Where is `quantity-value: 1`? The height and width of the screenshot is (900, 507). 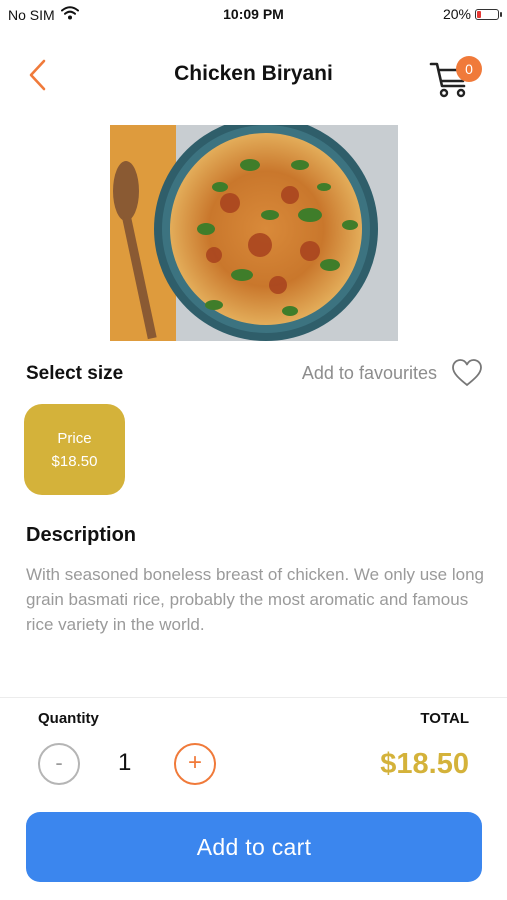
quantity-value: 1 is located at coordinates (125, 762).